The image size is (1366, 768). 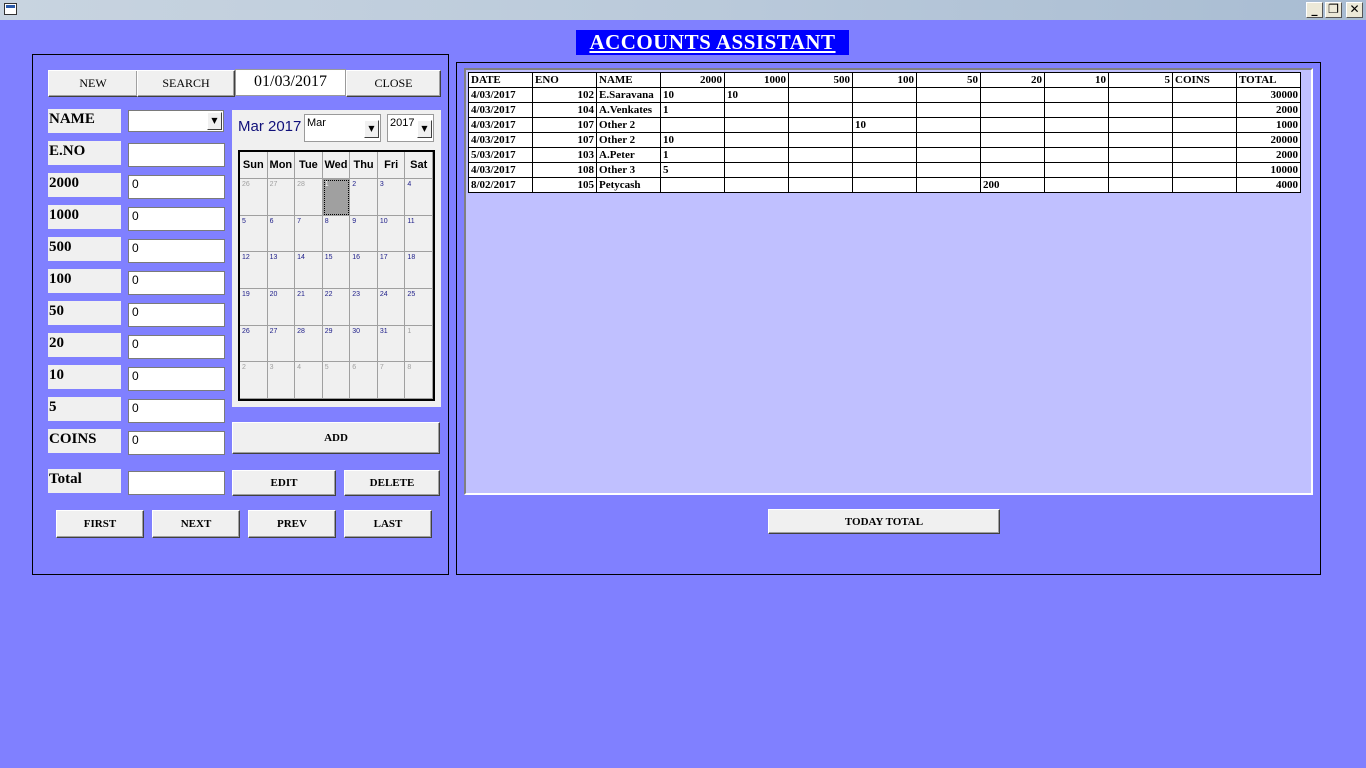 What do you see at coordinates (176, 347) in the screenshot?
I see `field-20: 0` at bounding box center [176, 347].